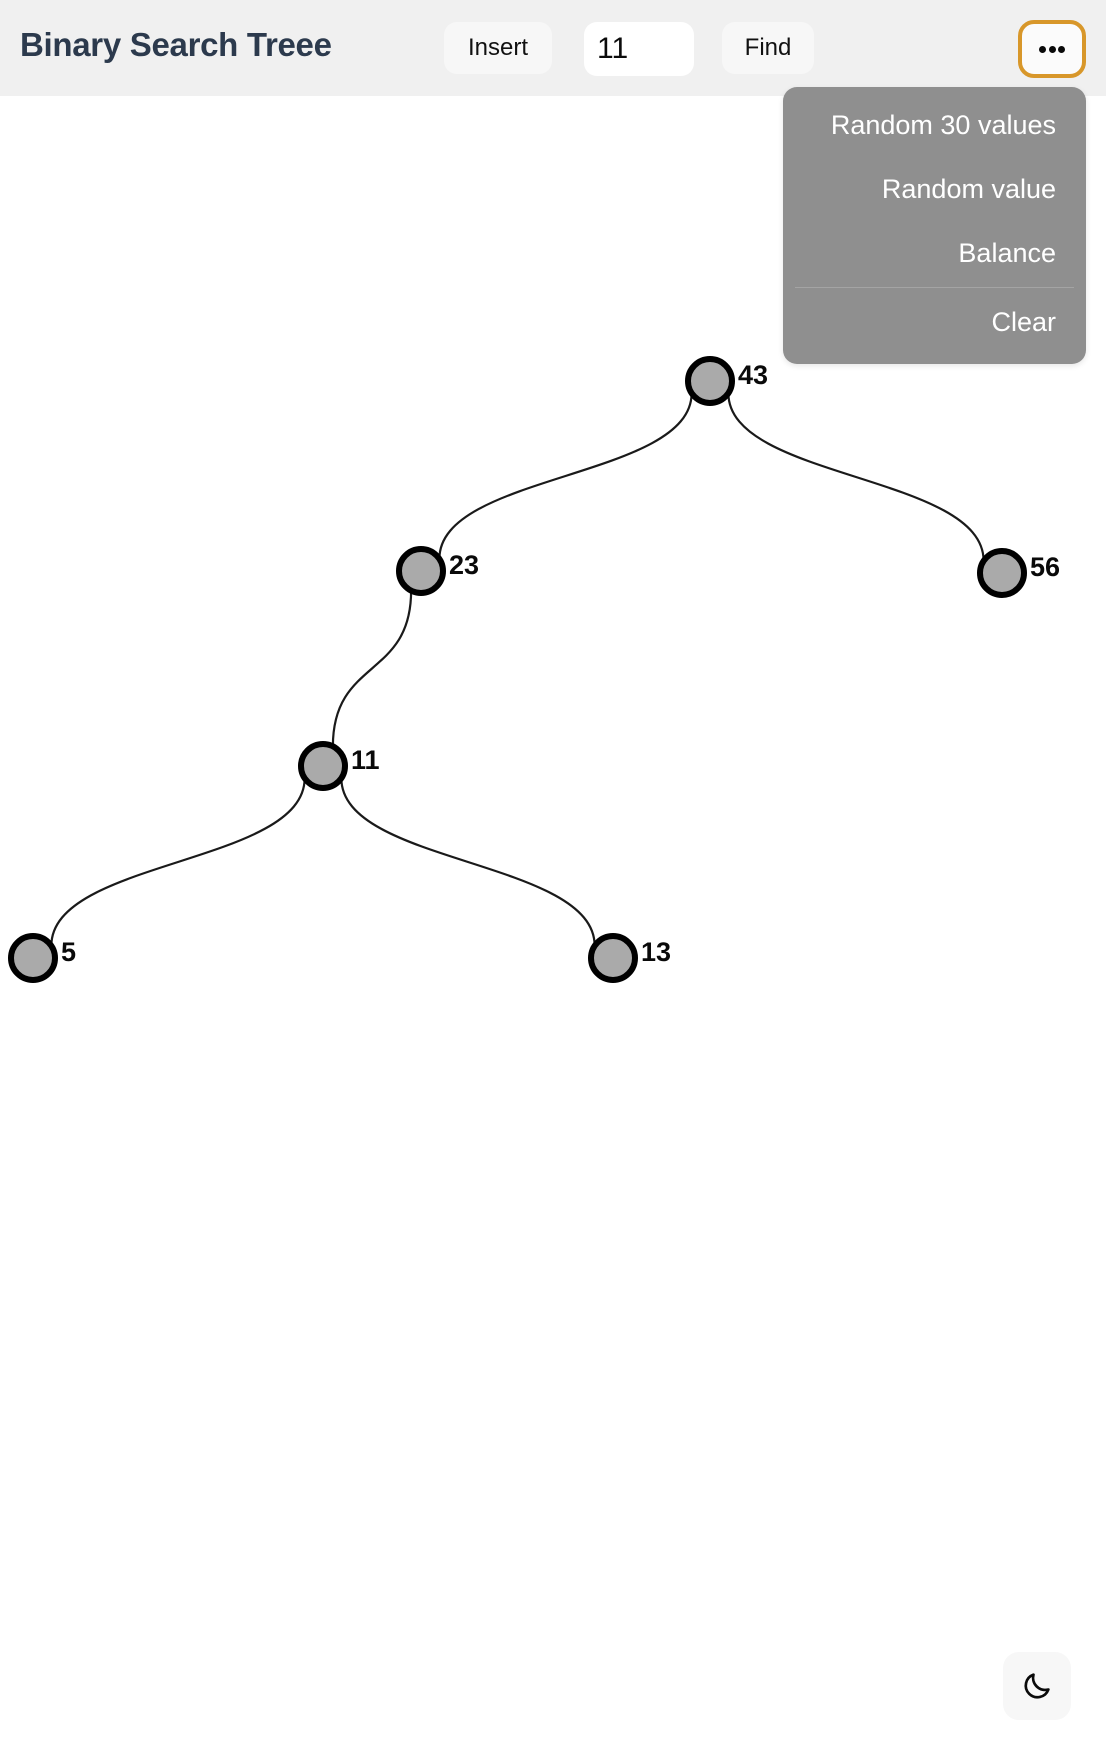 The width and height of the screenshot is (1106, 1740). I want to click on menu-item-balance: Balance, so click(934, 253).